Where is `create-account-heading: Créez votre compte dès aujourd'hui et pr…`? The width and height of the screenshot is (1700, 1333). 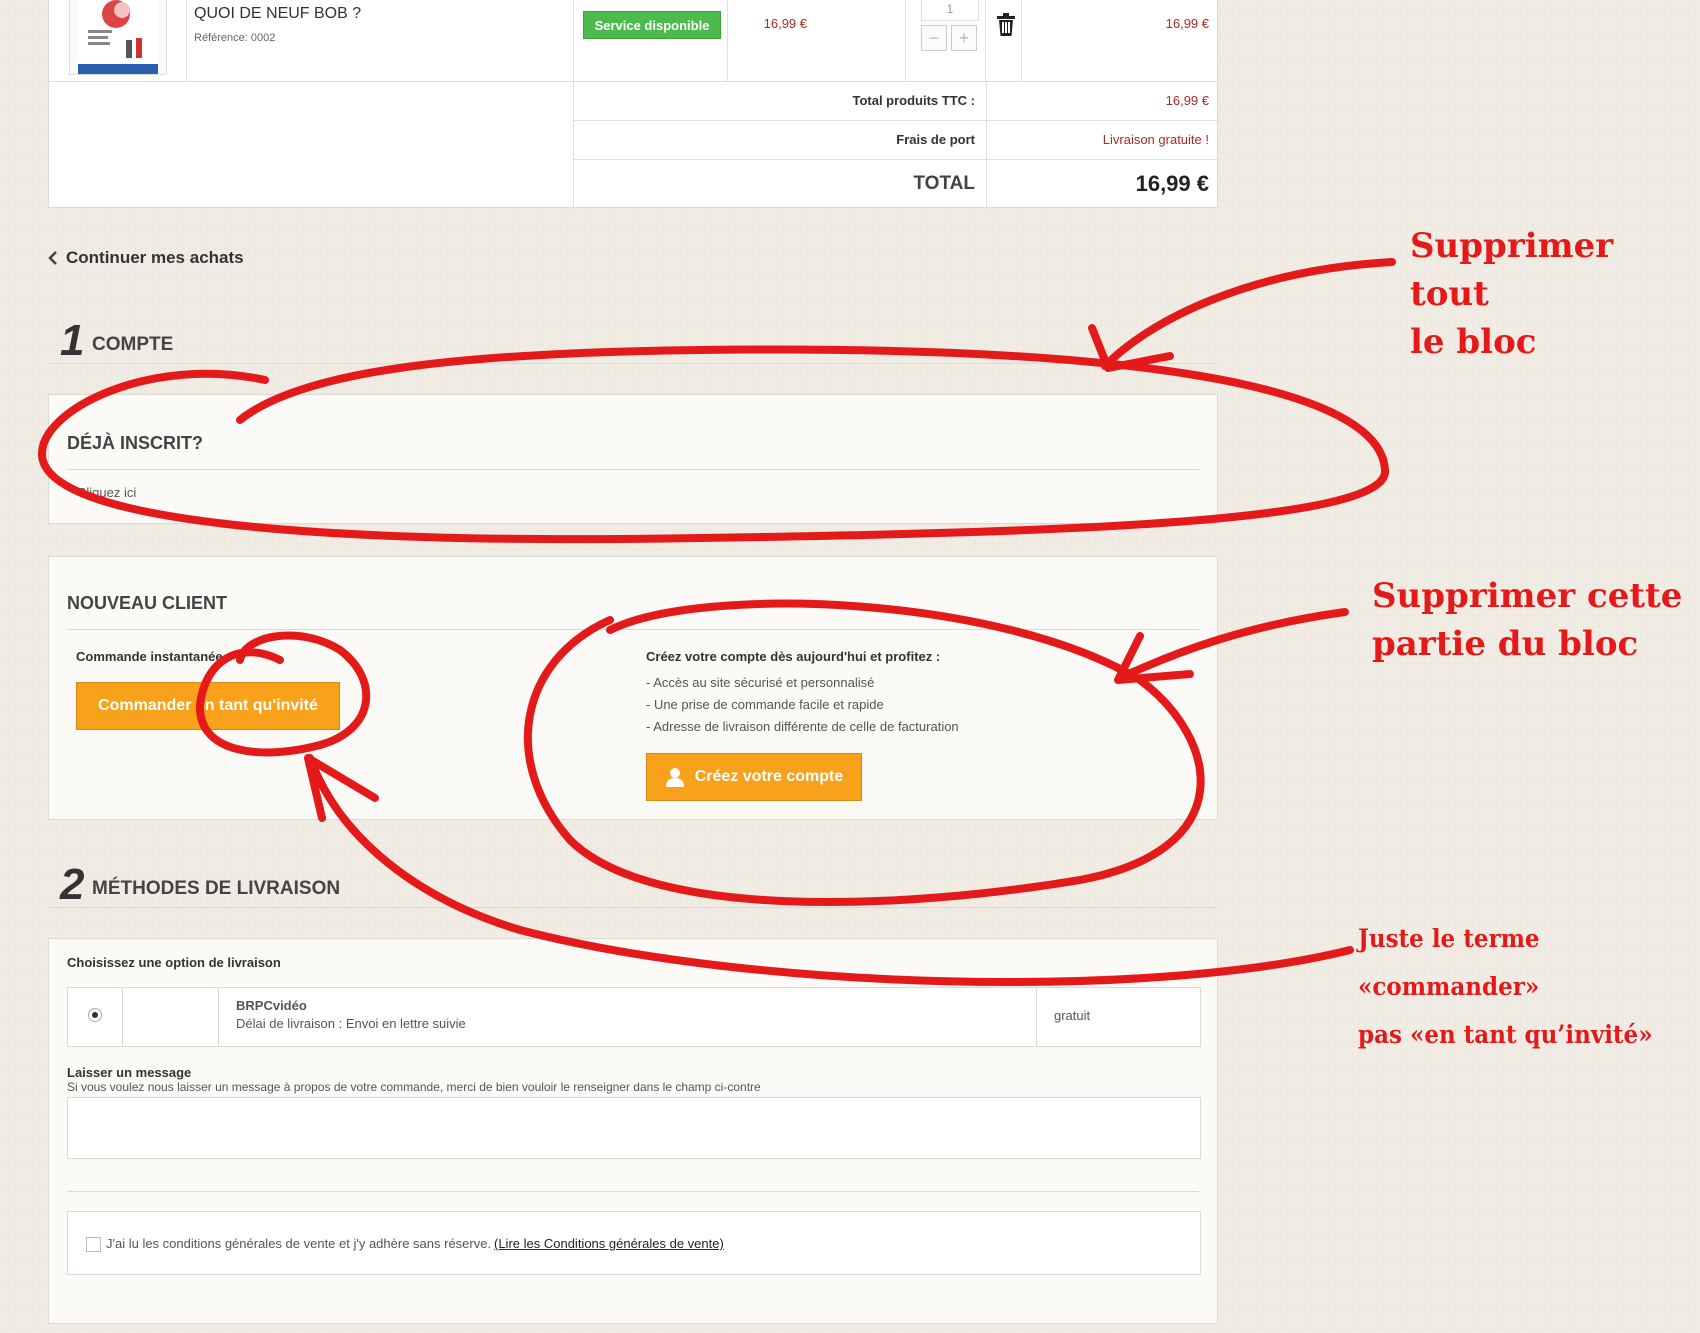
create-account-heading: Créez votre compte dès aujourd'hui et pr… is located at coordinates (793, 656).